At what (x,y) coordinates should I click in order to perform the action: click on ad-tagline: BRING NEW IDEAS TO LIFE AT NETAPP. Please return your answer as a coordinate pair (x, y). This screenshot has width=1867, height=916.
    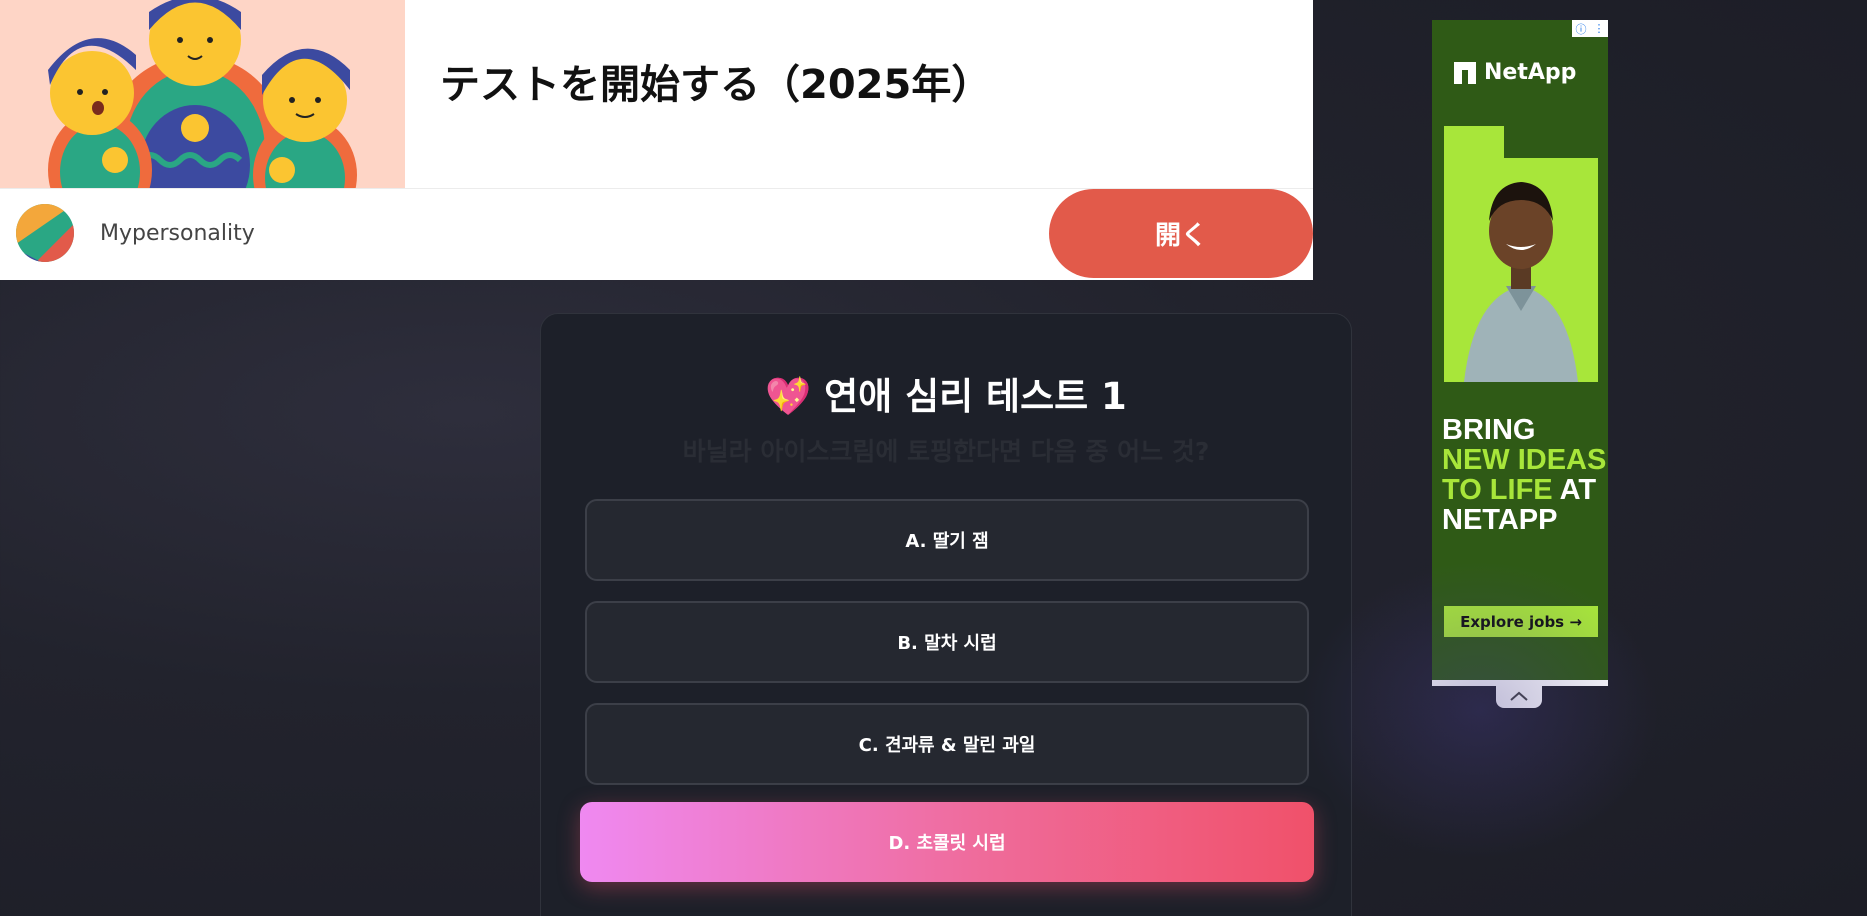
    Looking at the image, I should click on (1524, 475).